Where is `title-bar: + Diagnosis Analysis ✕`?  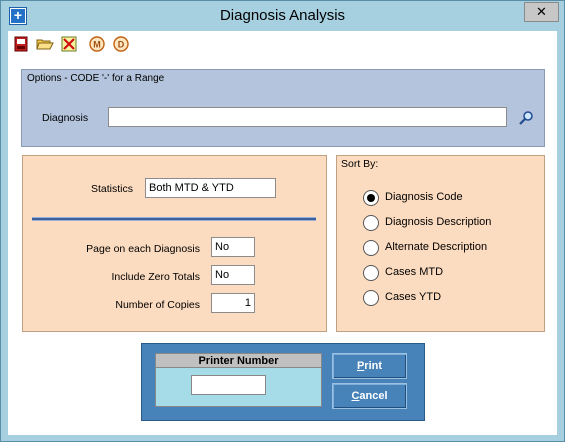 title-bar: + Diagnosis Analysis ✕ is located at coordinates (282, 16).